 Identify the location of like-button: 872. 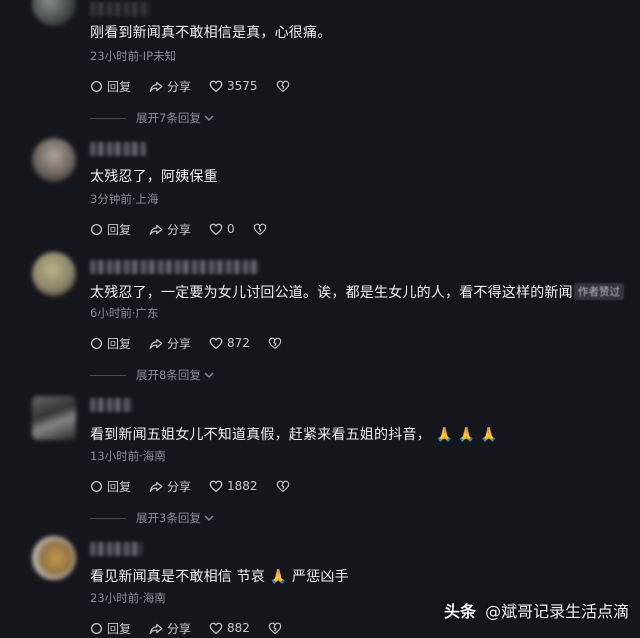
(229, 343).